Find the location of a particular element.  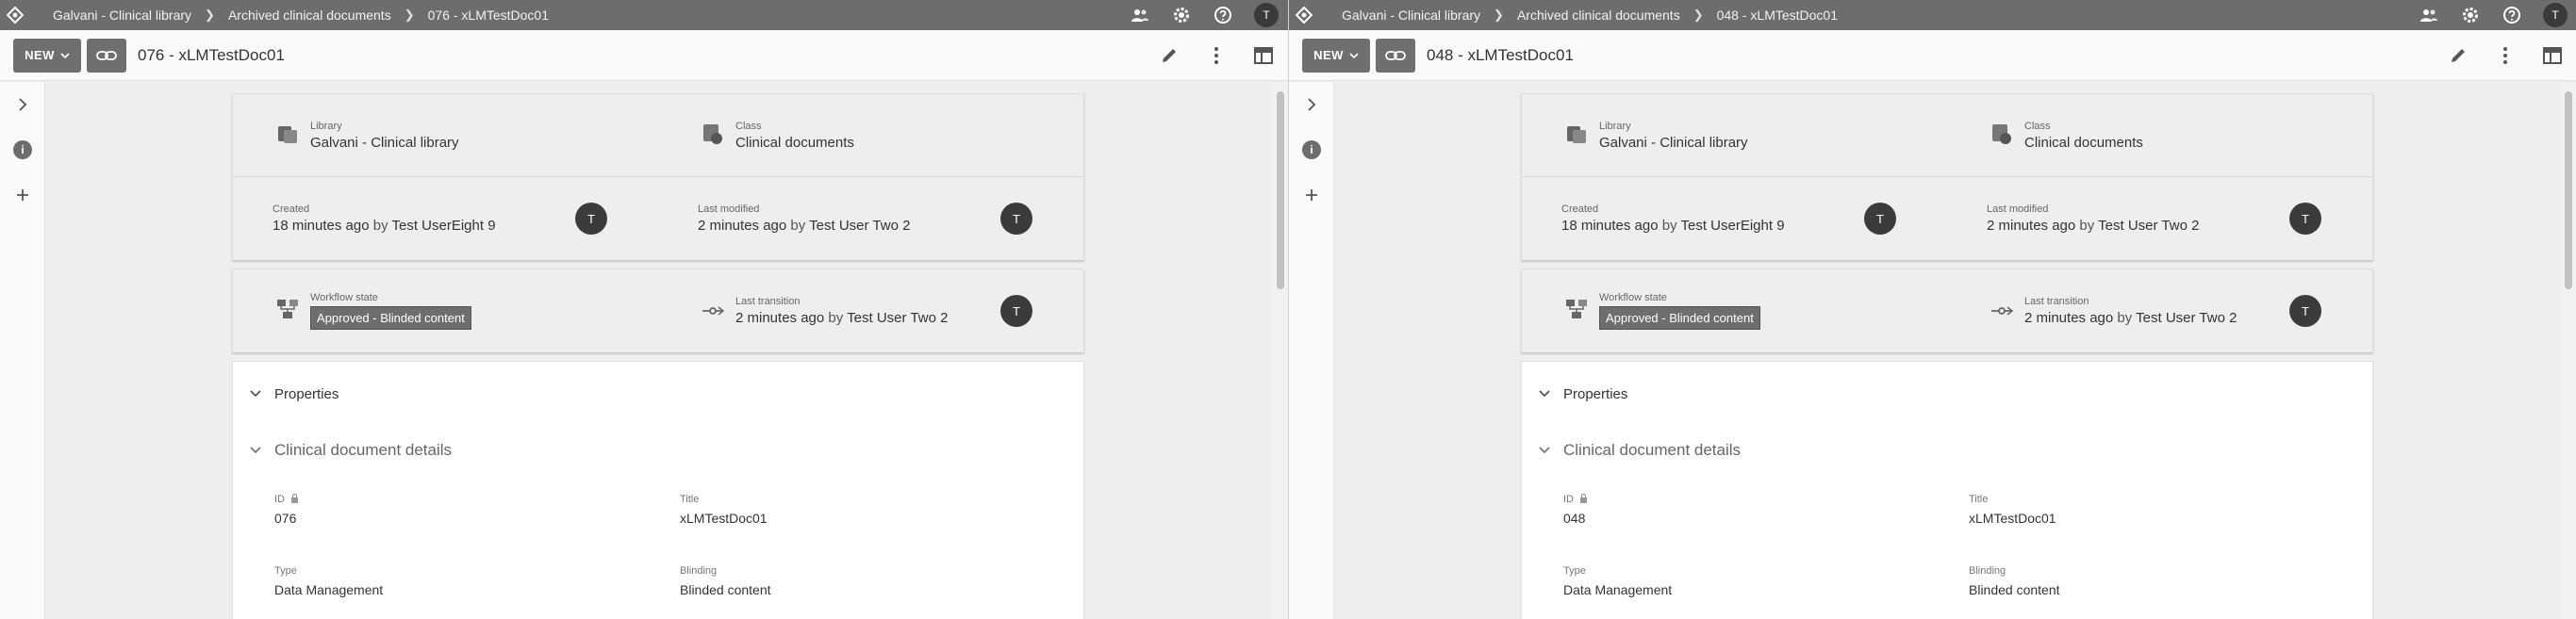

workflow-label: Workflow state is located at coordinates (344, 297).